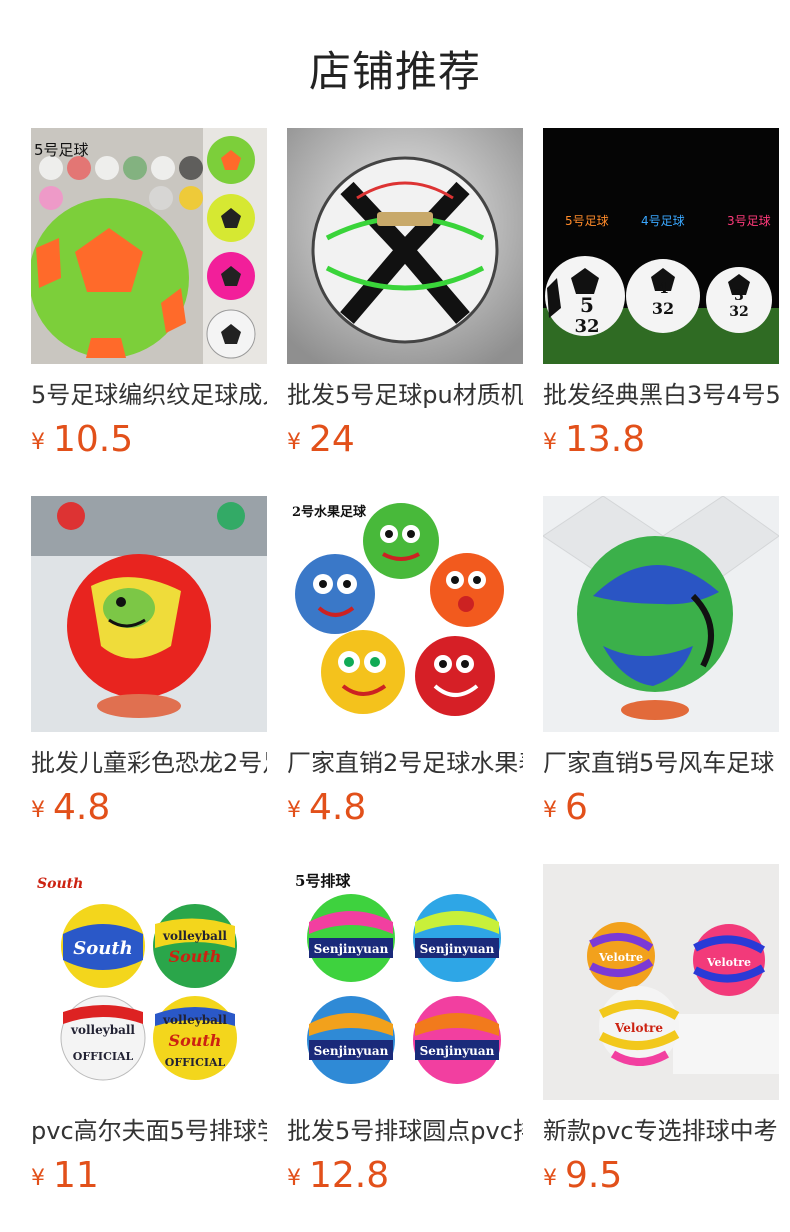 This screenshot has width=790, height=1232. I want to click on image-label: 5号排球, so click(323, 881).